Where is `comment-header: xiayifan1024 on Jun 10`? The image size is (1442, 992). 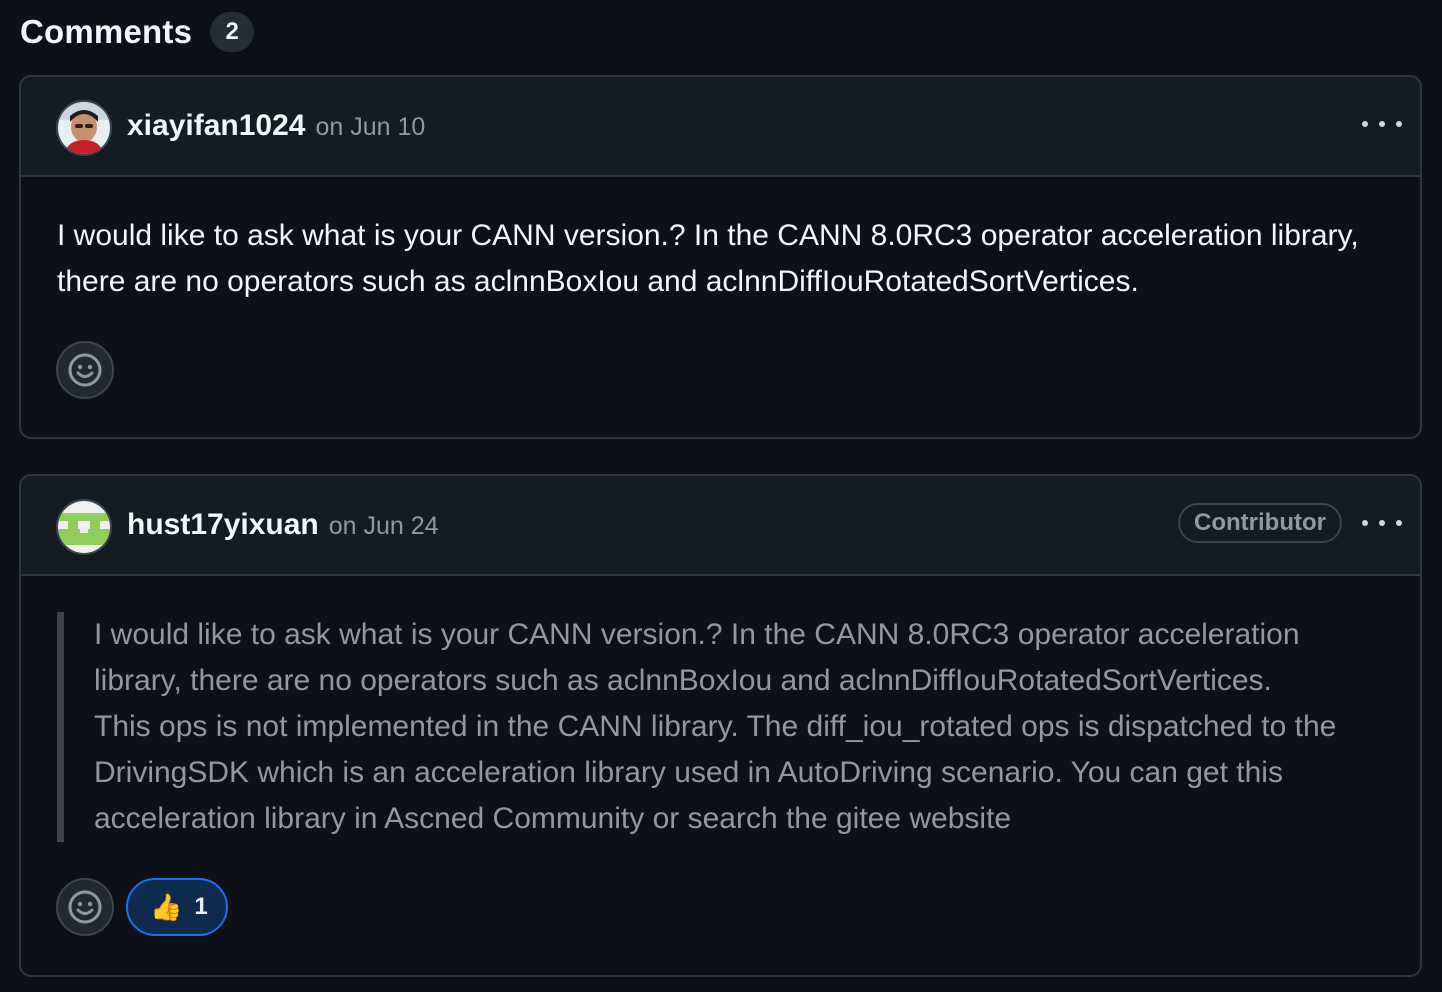
comment-header: xiayifan1024 on Jun 10 is located at coordinates (720, 127).